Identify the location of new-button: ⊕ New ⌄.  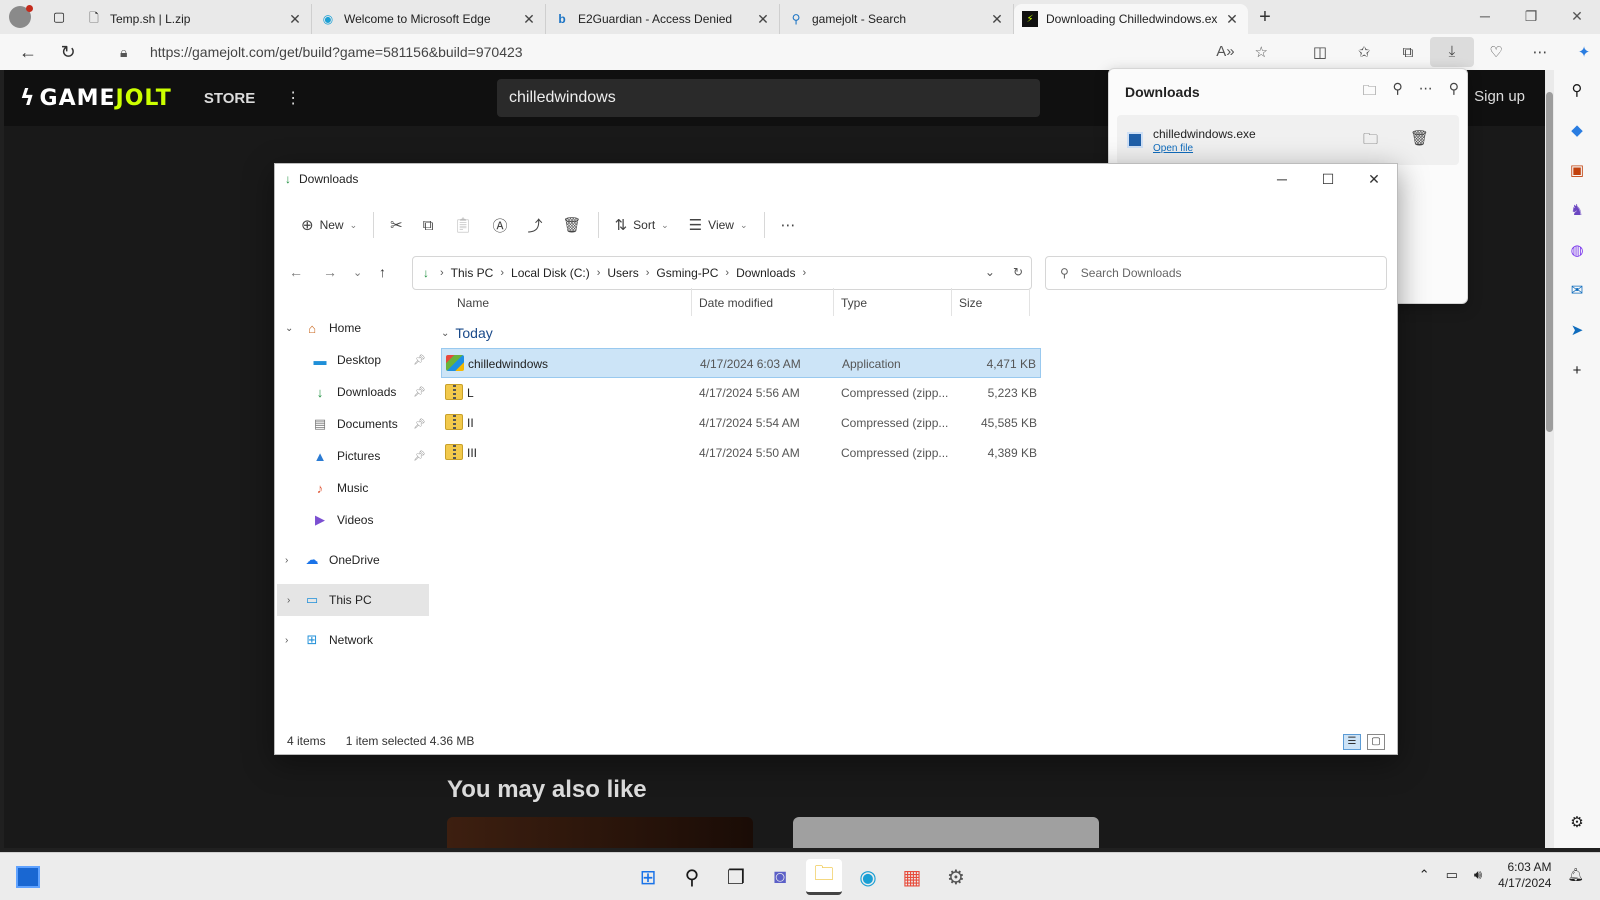
(329, 225).